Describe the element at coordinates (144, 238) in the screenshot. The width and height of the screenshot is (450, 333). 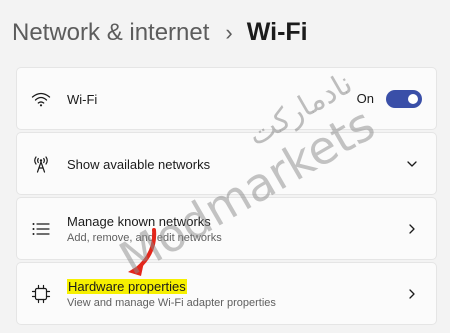
I see `known-networks-subtitle: Add, remove, and edit networks` at that location.